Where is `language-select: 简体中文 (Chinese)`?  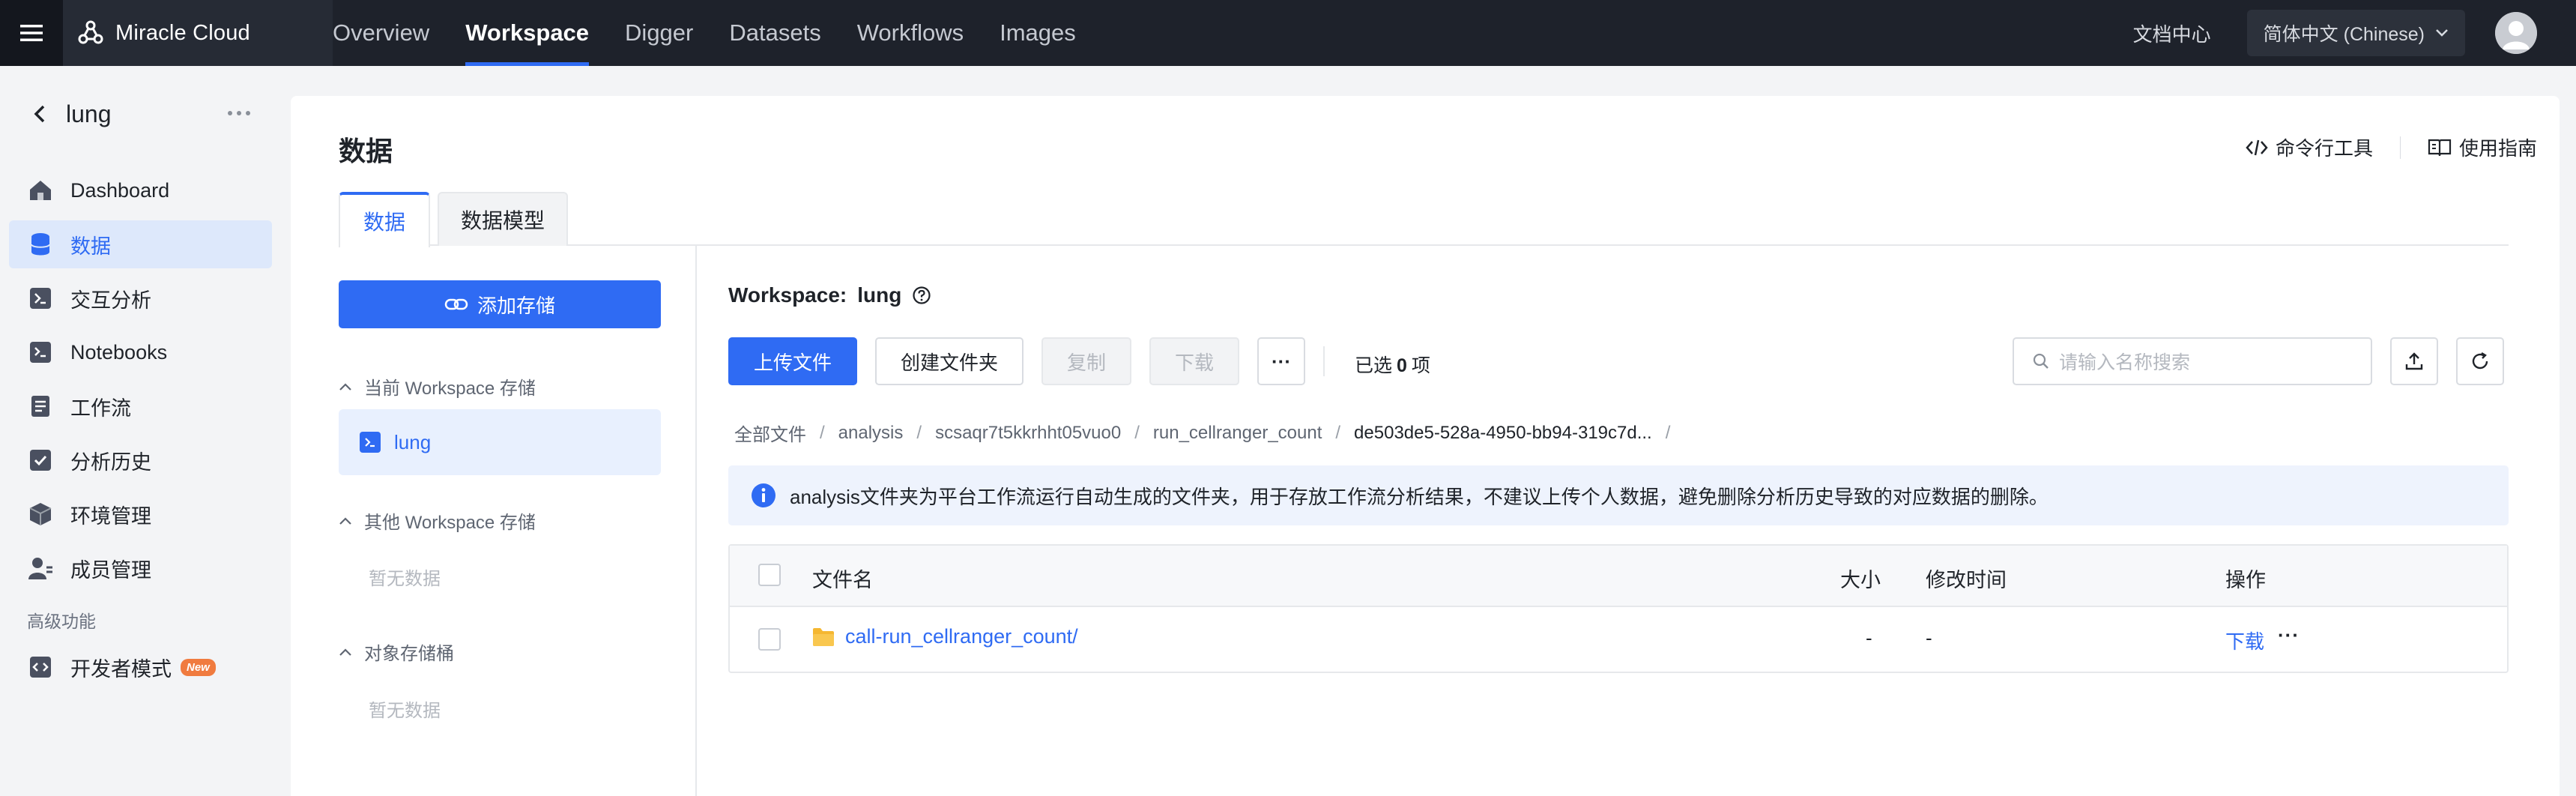 language-select: 简体中文 (Chinese) is located at coordinates (2355, 33).